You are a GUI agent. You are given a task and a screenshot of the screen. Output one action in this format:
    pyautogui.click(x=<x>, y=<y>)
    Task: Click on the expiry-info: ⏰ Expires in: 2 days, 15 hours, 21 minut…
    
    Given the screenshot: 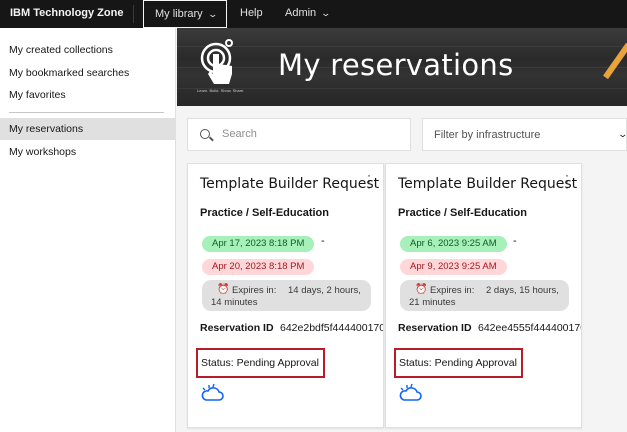 What is the action you would take?
    pyautogui.click(x=484, y=295)
    